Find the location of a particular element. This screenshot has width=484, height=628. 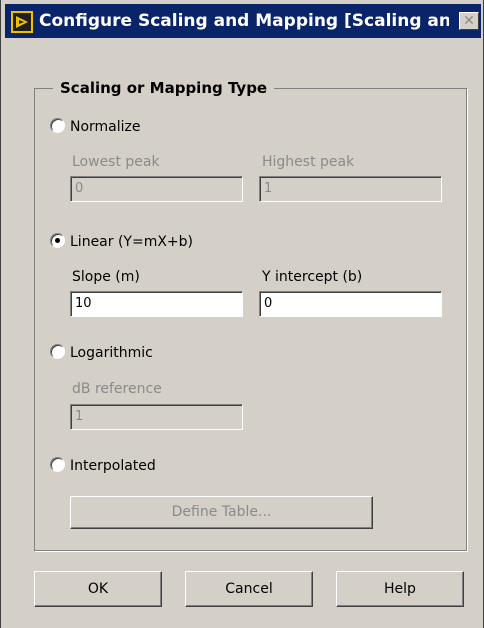

slope-label: Slope (m) is located at coordinates (106, 277).